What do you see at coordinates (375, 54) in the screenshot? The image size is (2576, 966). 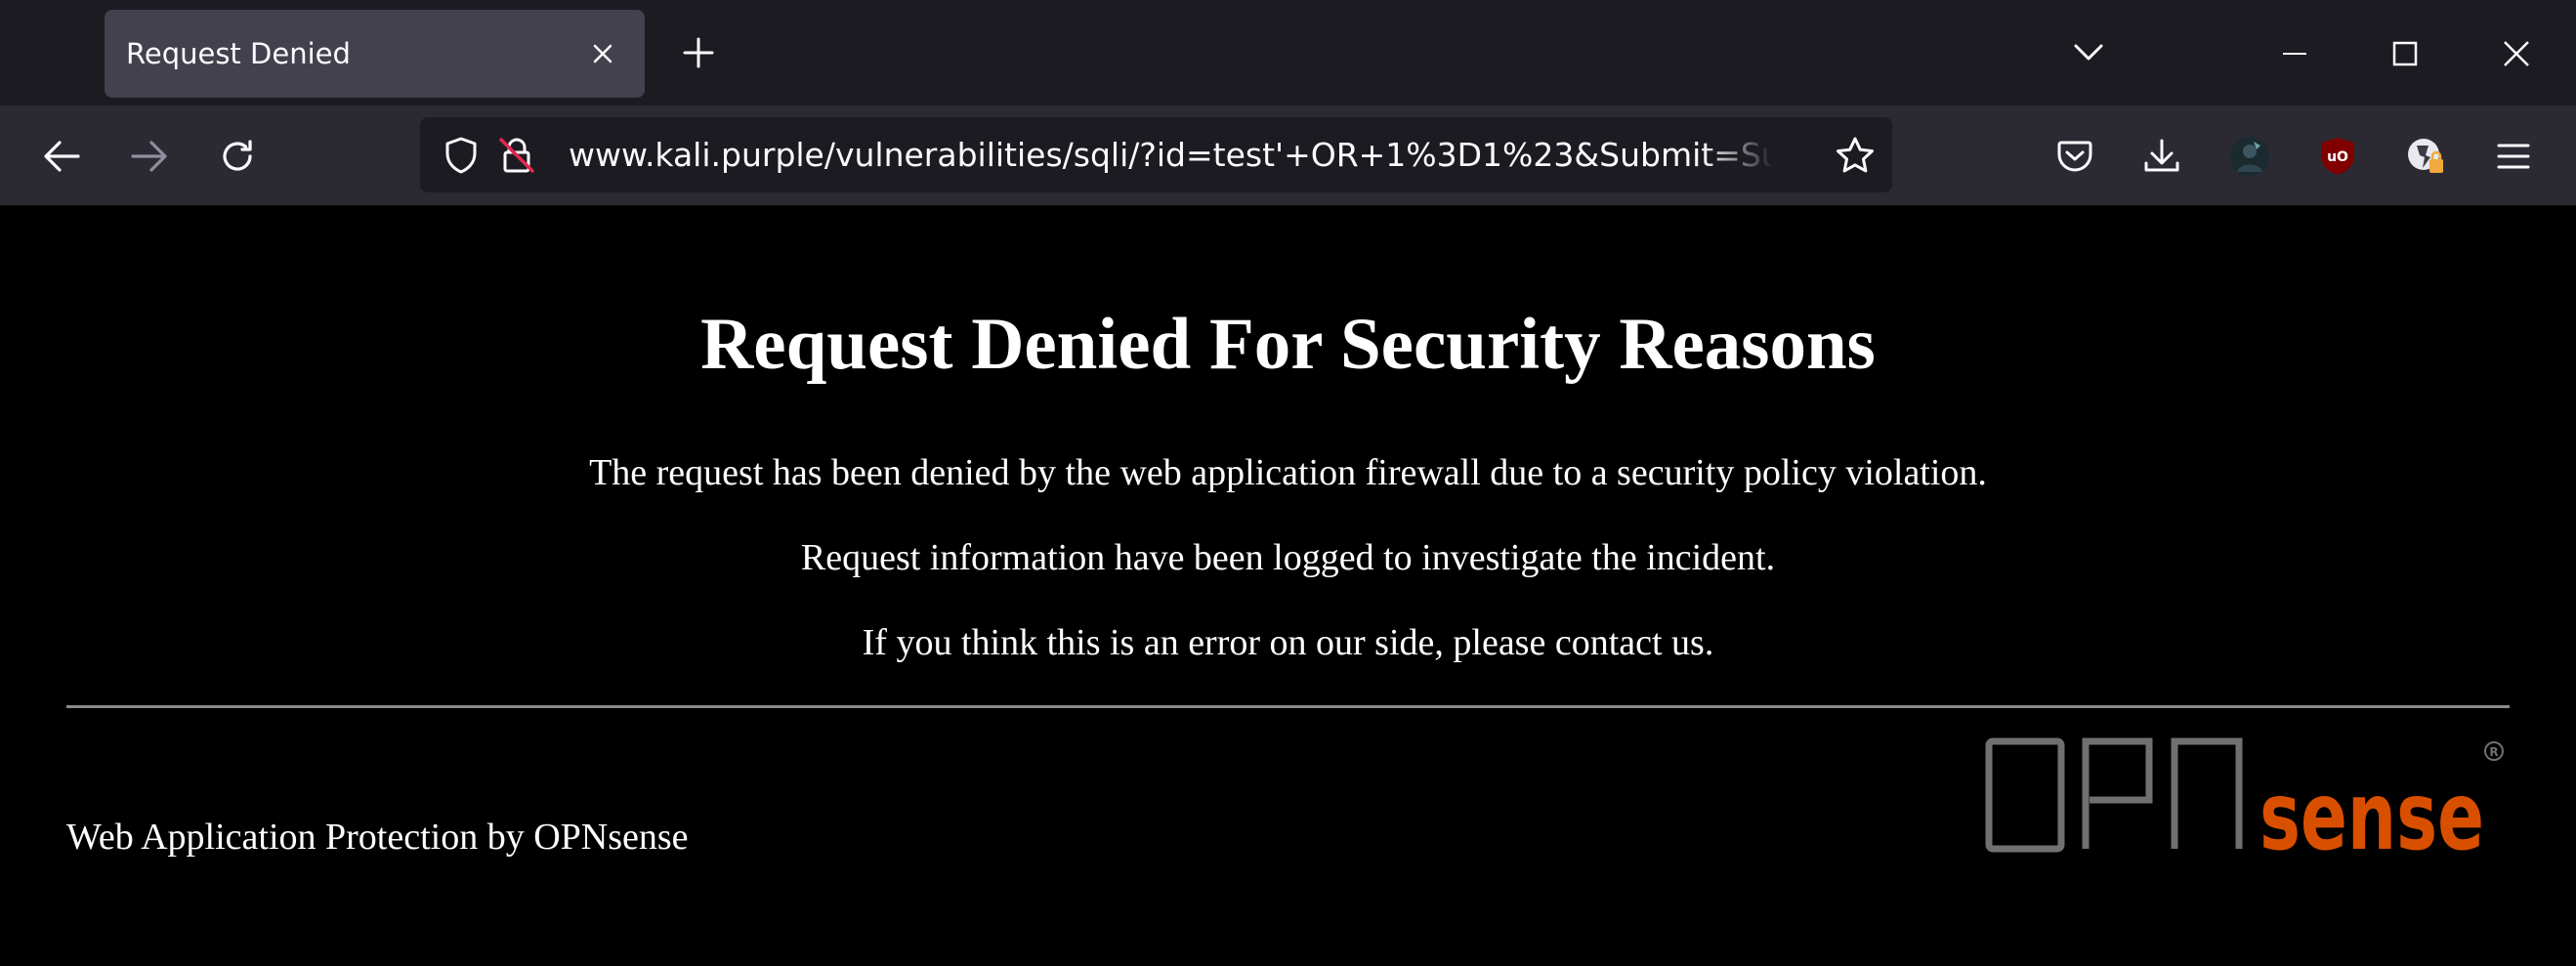 I see `tab-request-denied: Request Denied` at bounding box center [375, 54].